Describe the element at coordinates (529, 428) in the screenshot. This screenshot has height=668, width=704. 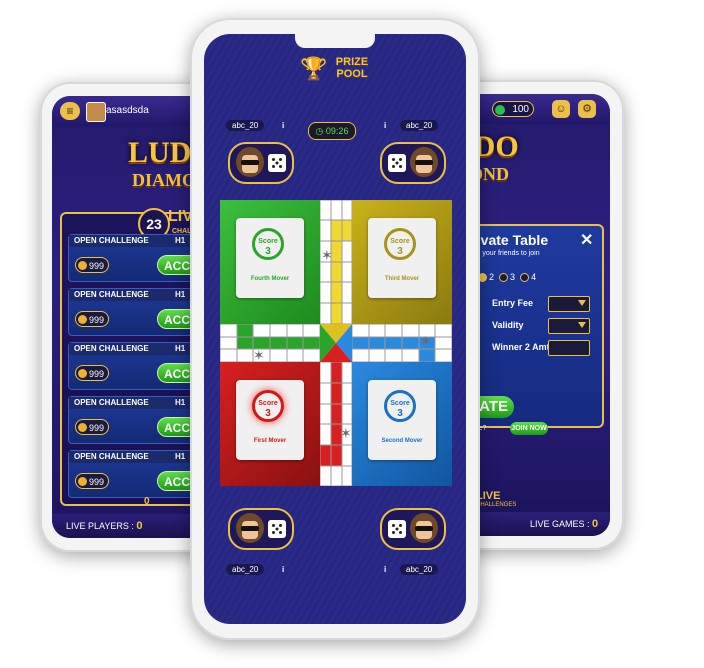
I see `join-now-button: JOIN NOW` at that location.